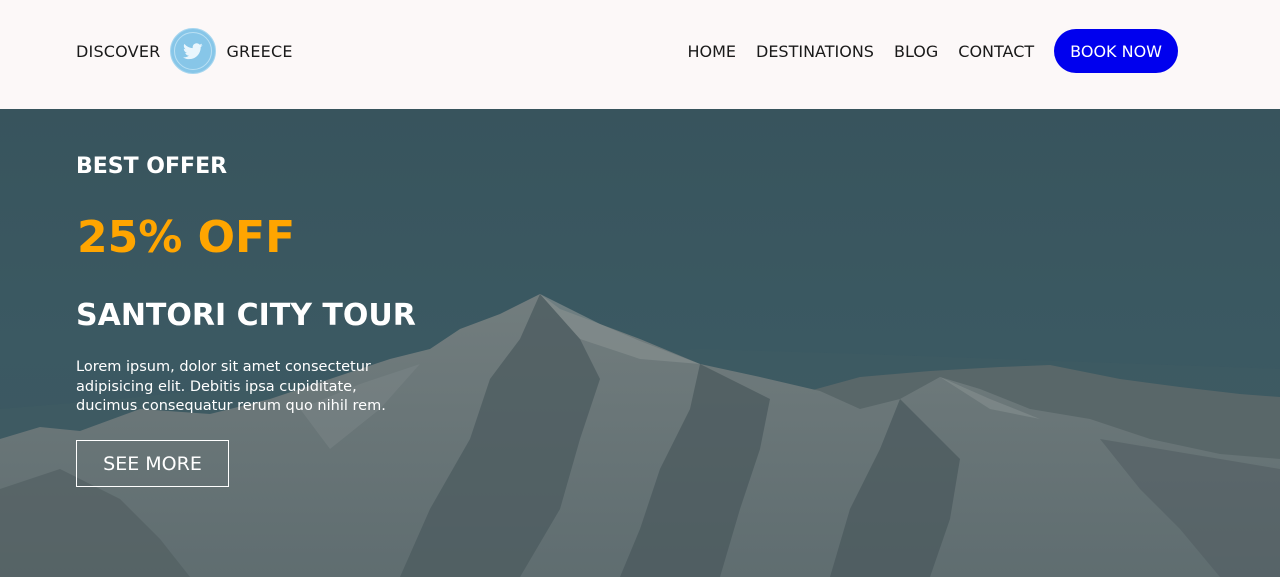 This screenshot has width=1280, height=577. I want to click on brand-word-greece: GREECE, so click(259, 51).